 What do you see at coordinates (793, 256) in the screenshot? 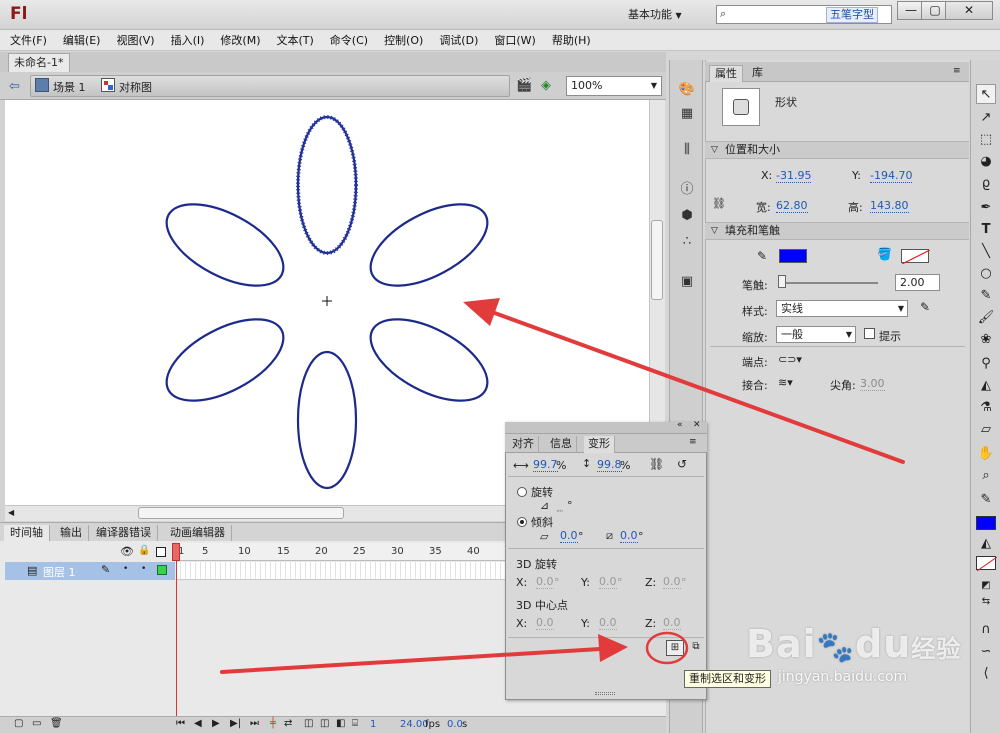
I see `stroke-color-swatch` at bounding box center [793, 256].